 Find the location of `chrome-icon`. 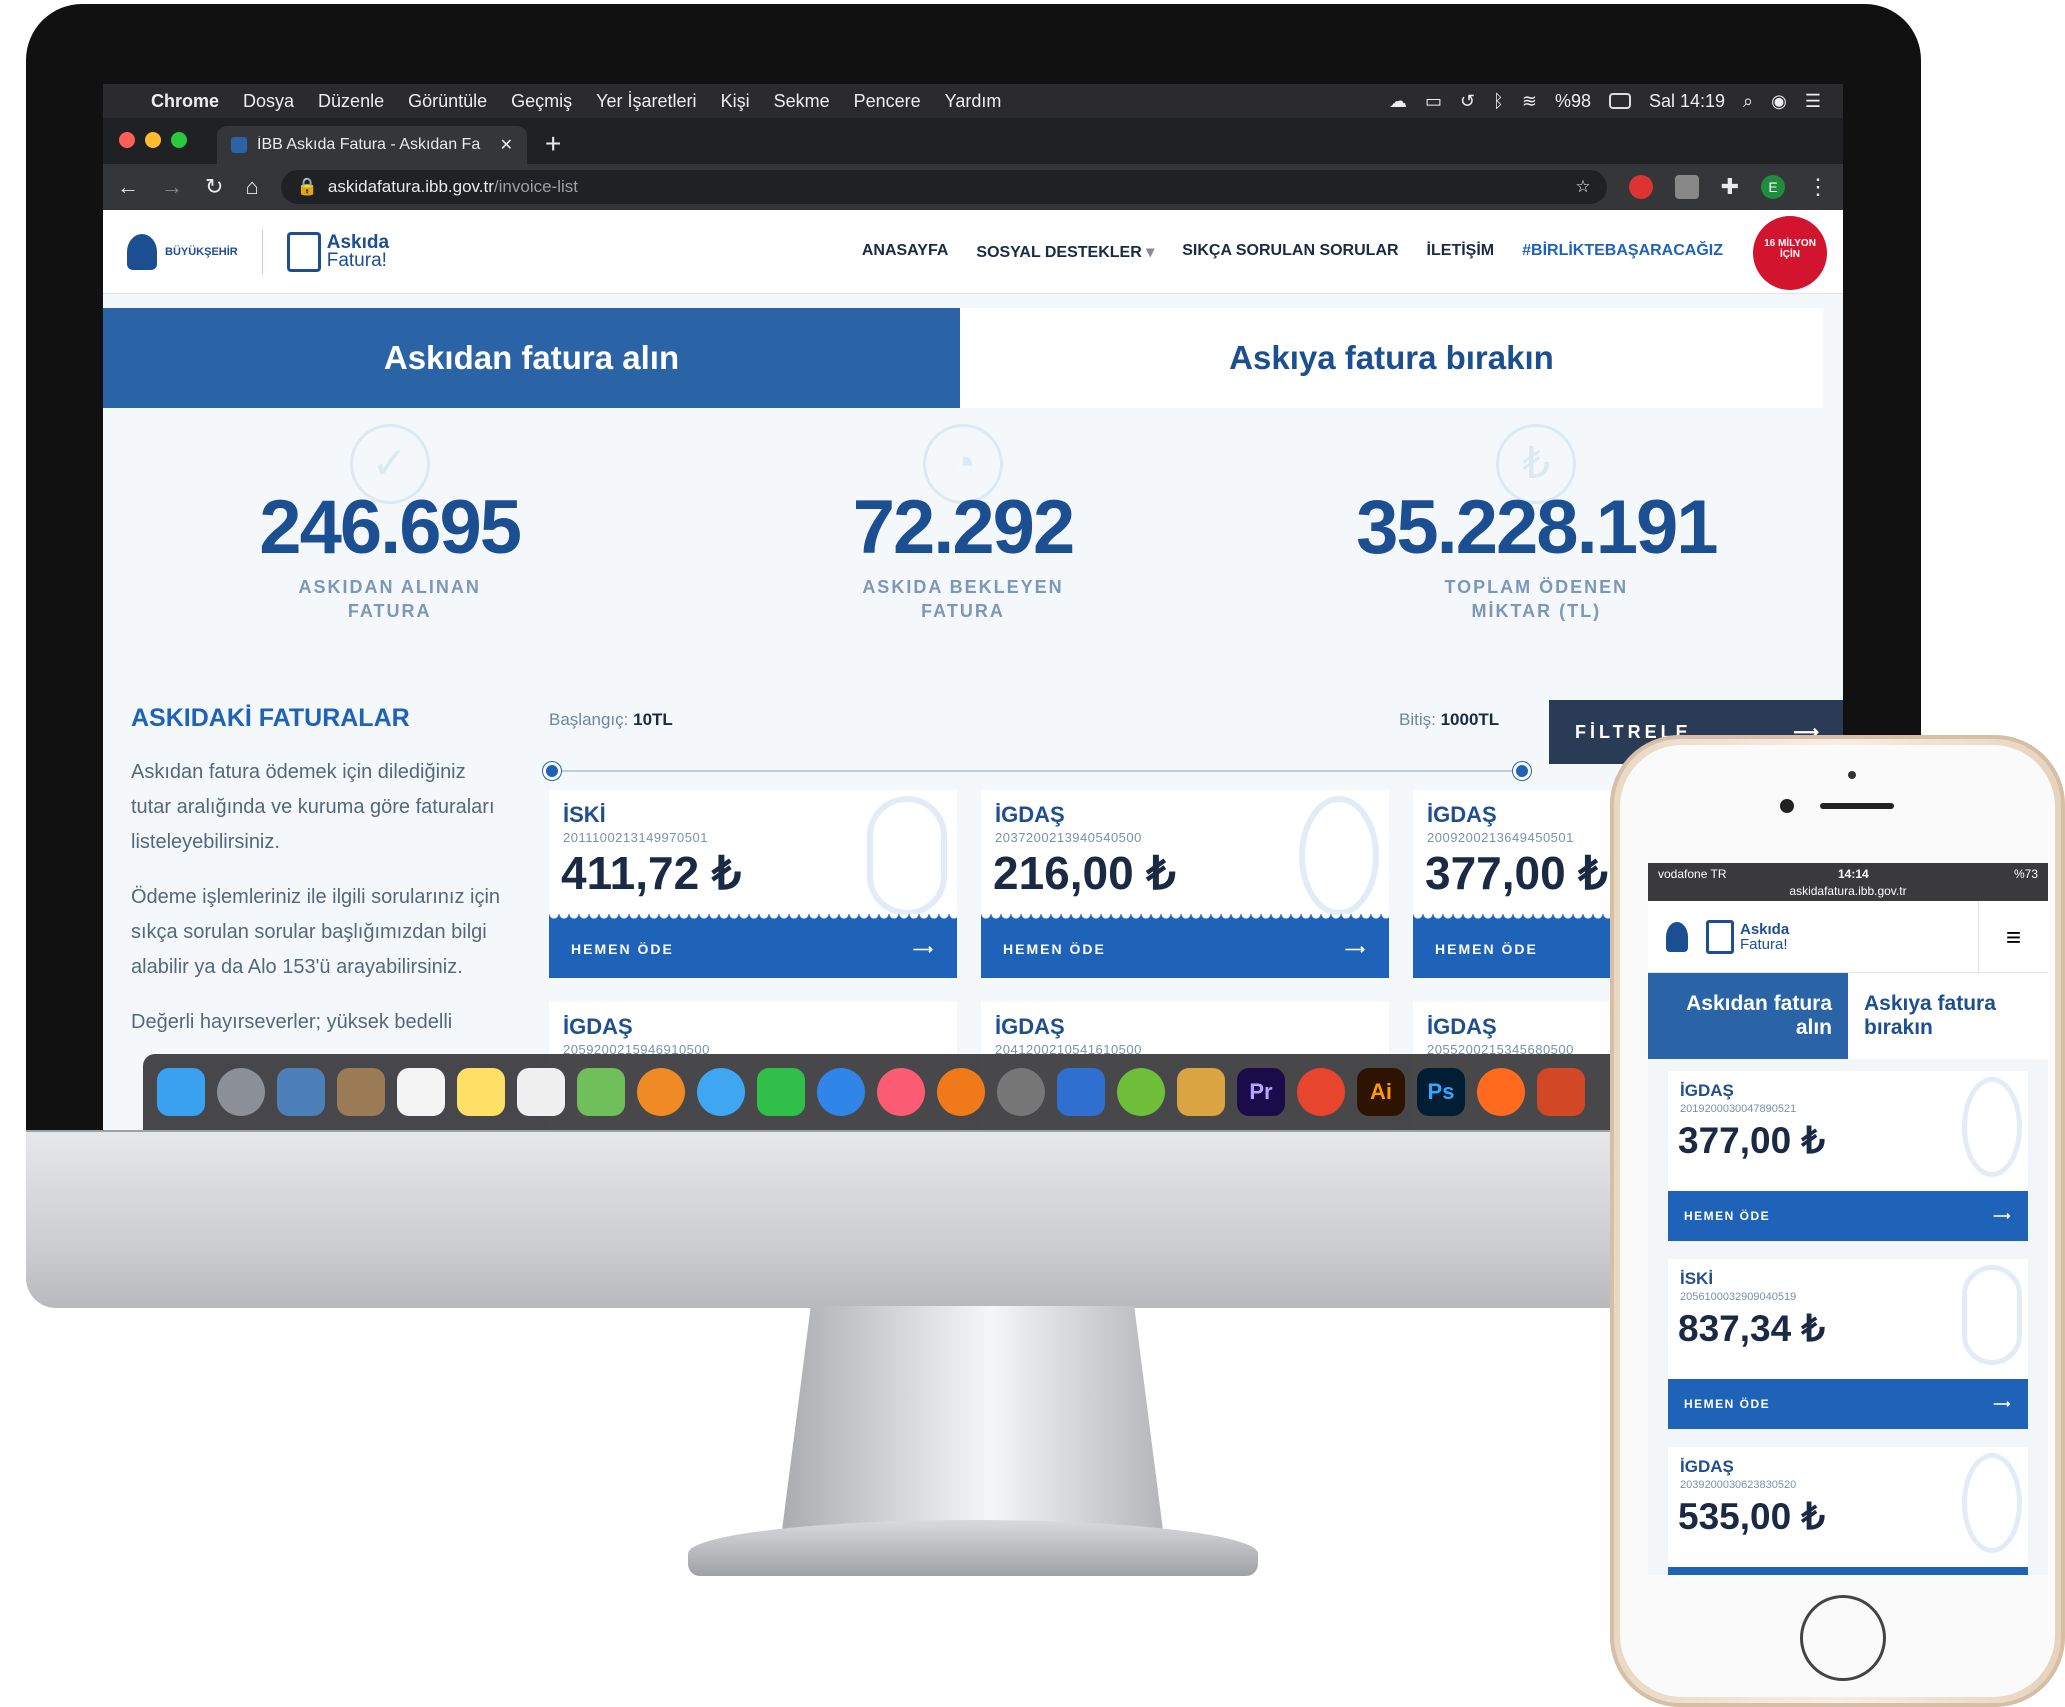

chrome-icon is located at coordinates (1321, 1092).